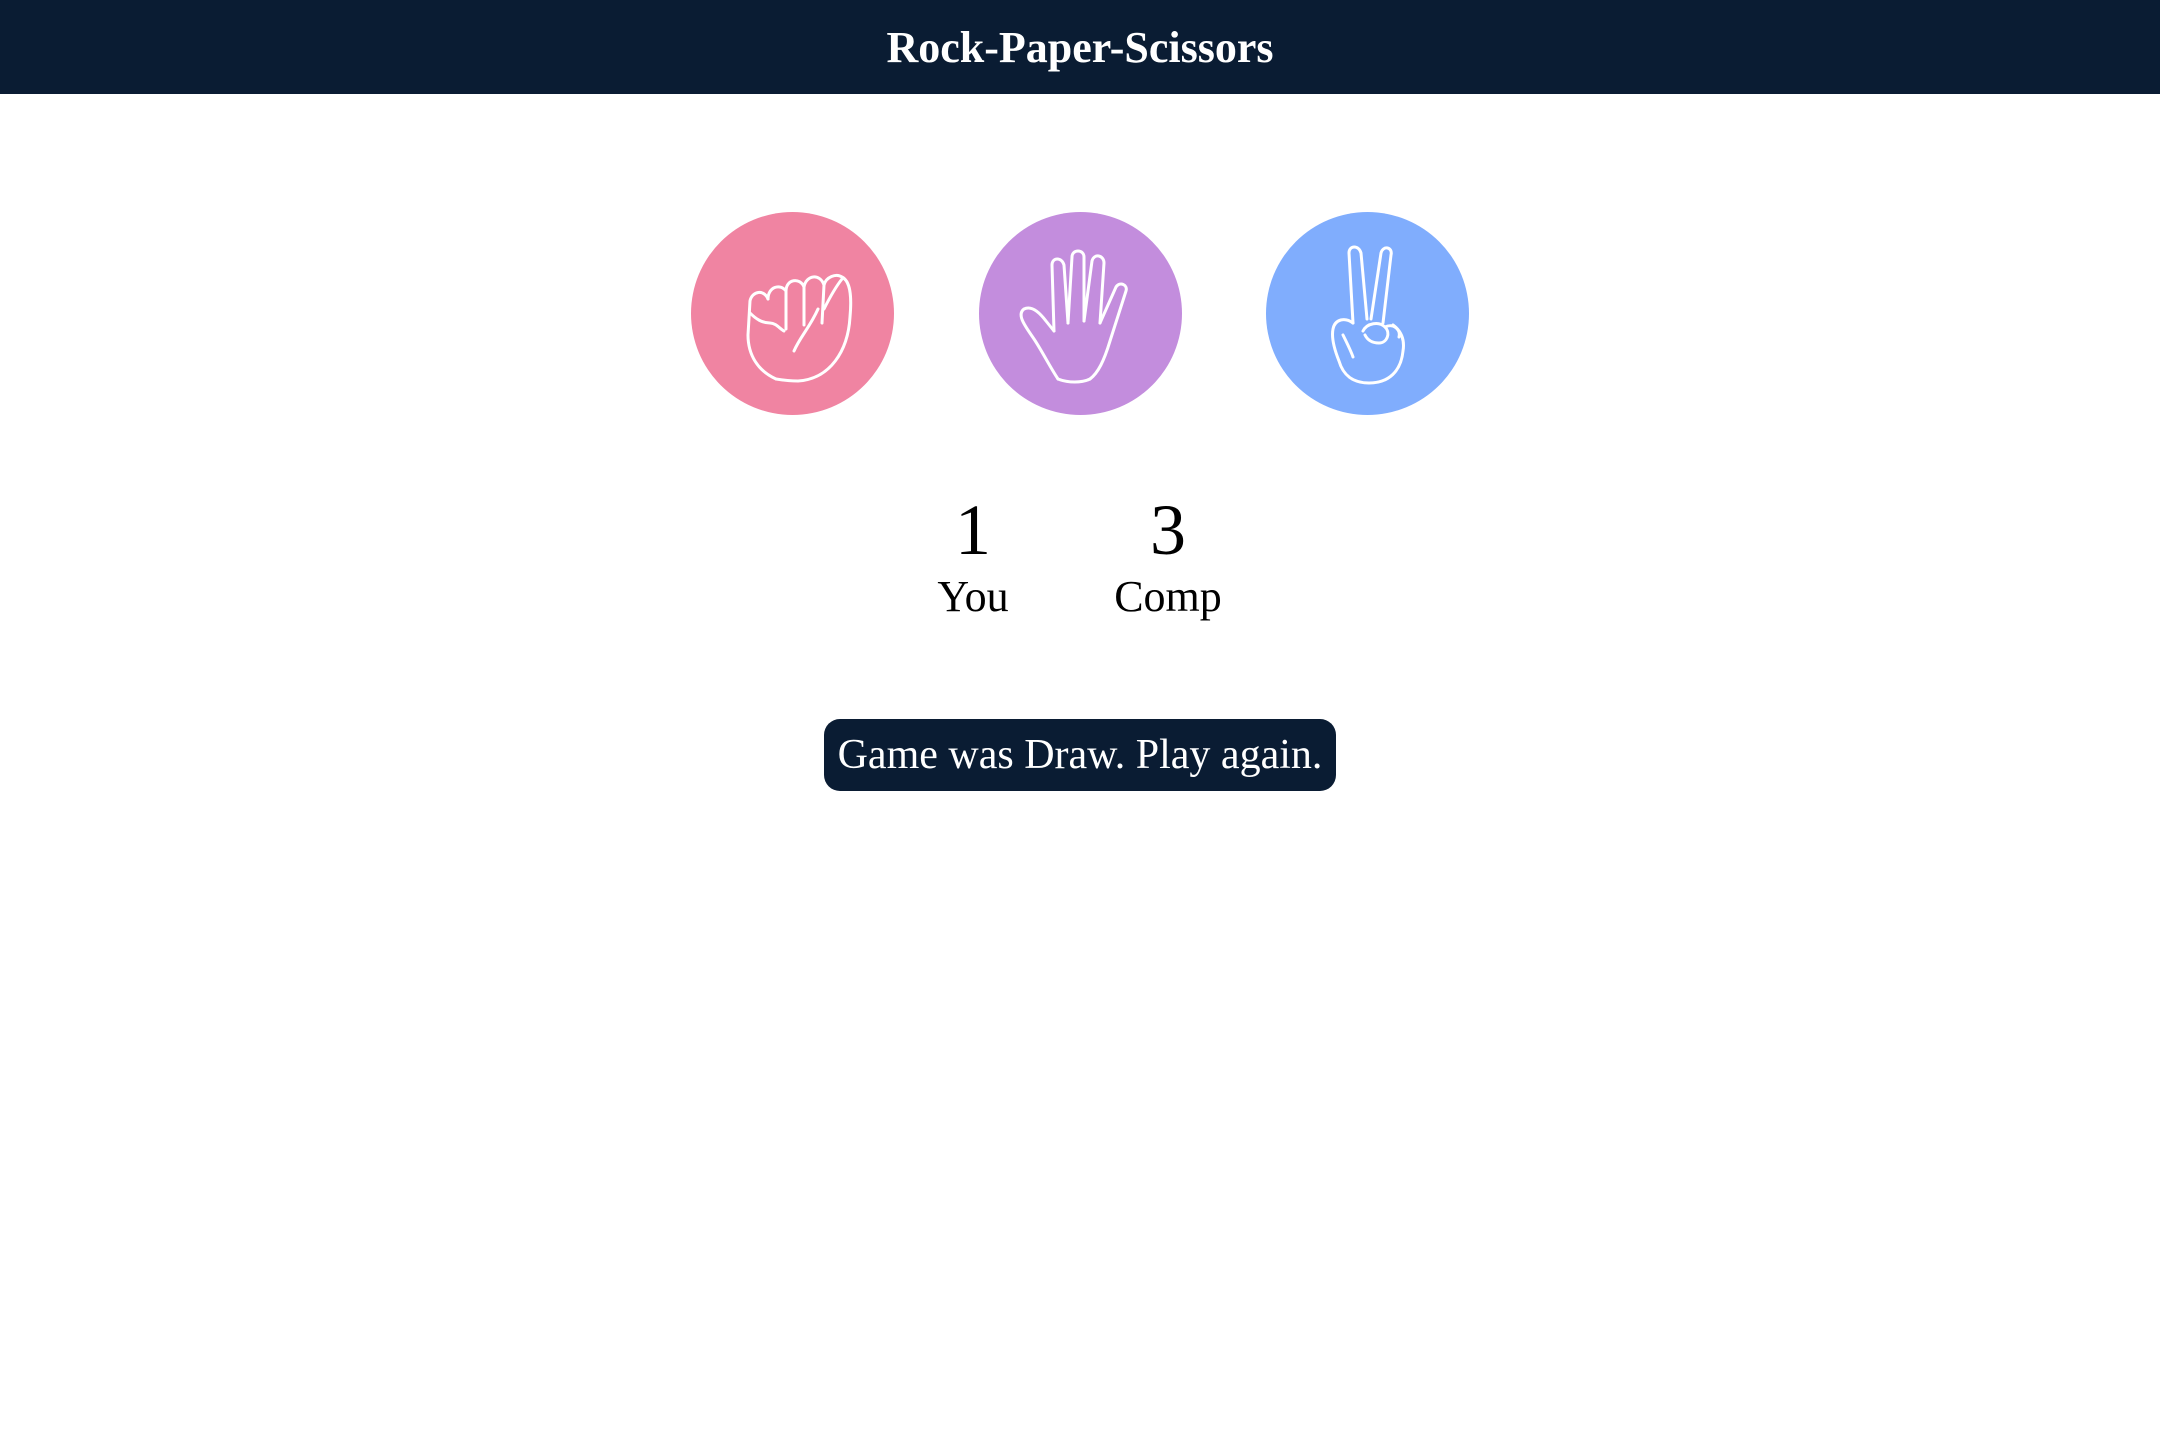  Describe the element at coordinates (1168, 530) in the screenshot. I see `comp-score: 3` at that location.